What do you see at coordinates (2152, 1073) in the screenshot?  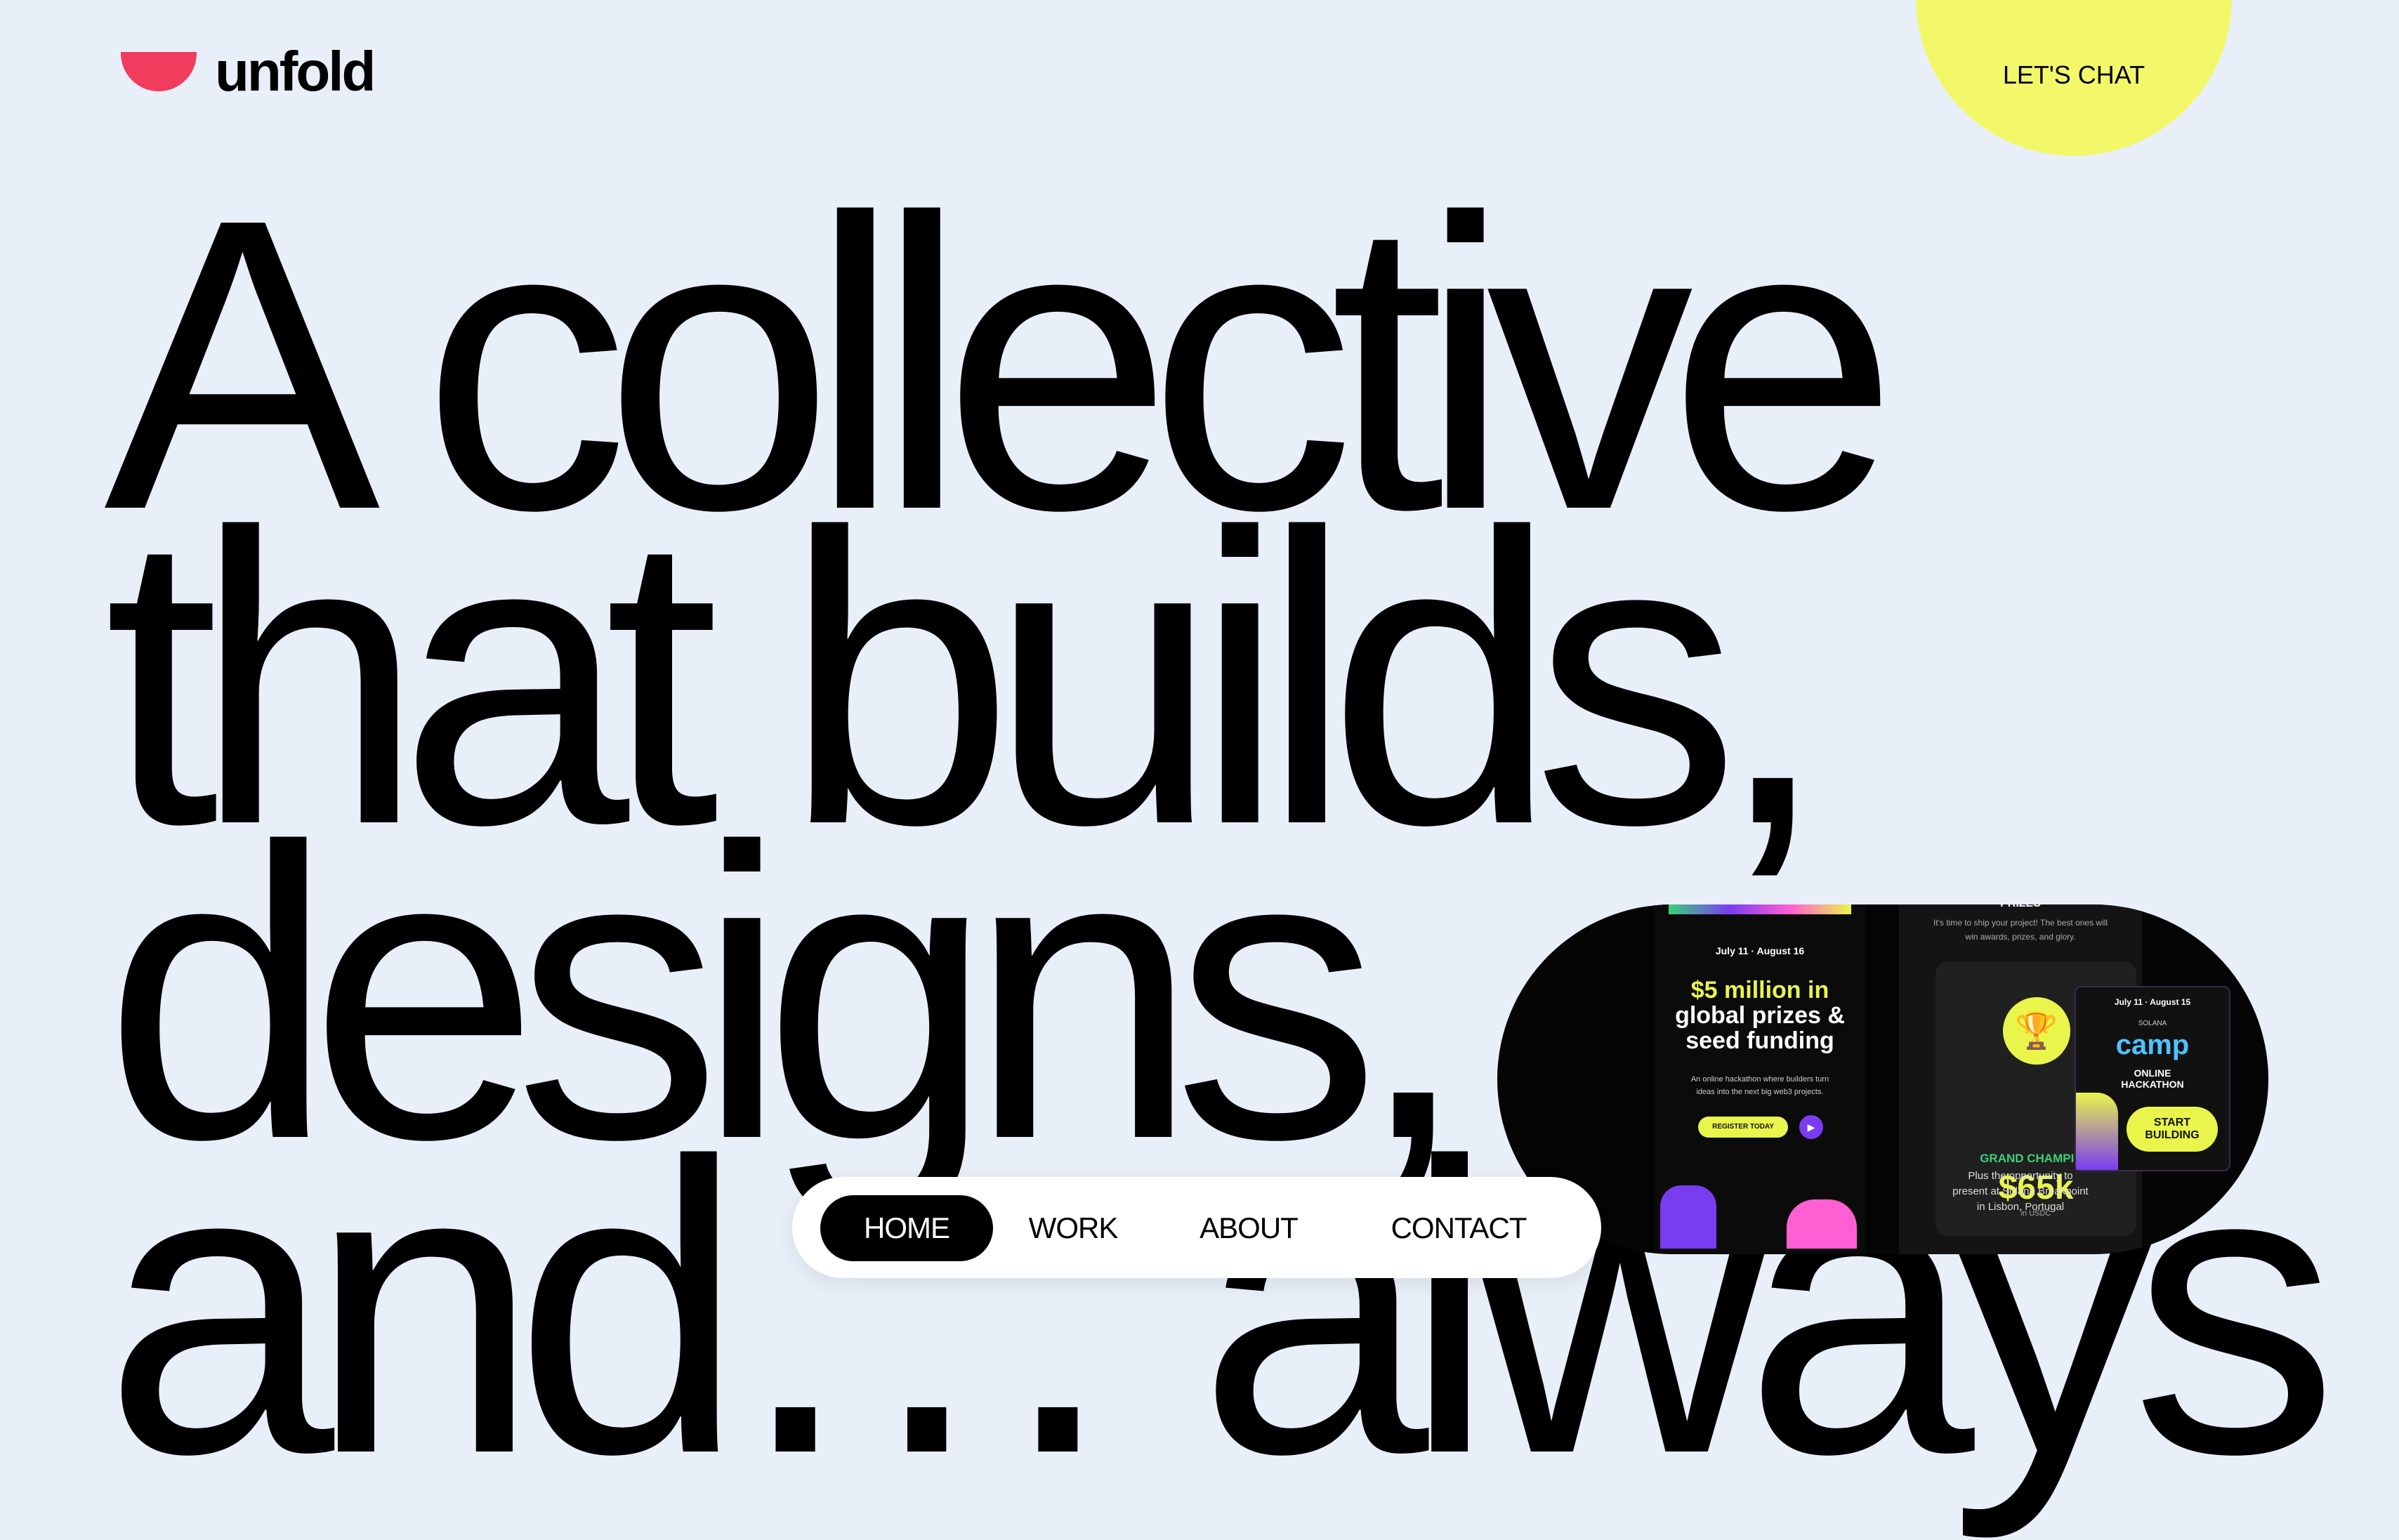 I see `camp-subtitle-line: ONLINE` at bounding box center [2152, 1073].